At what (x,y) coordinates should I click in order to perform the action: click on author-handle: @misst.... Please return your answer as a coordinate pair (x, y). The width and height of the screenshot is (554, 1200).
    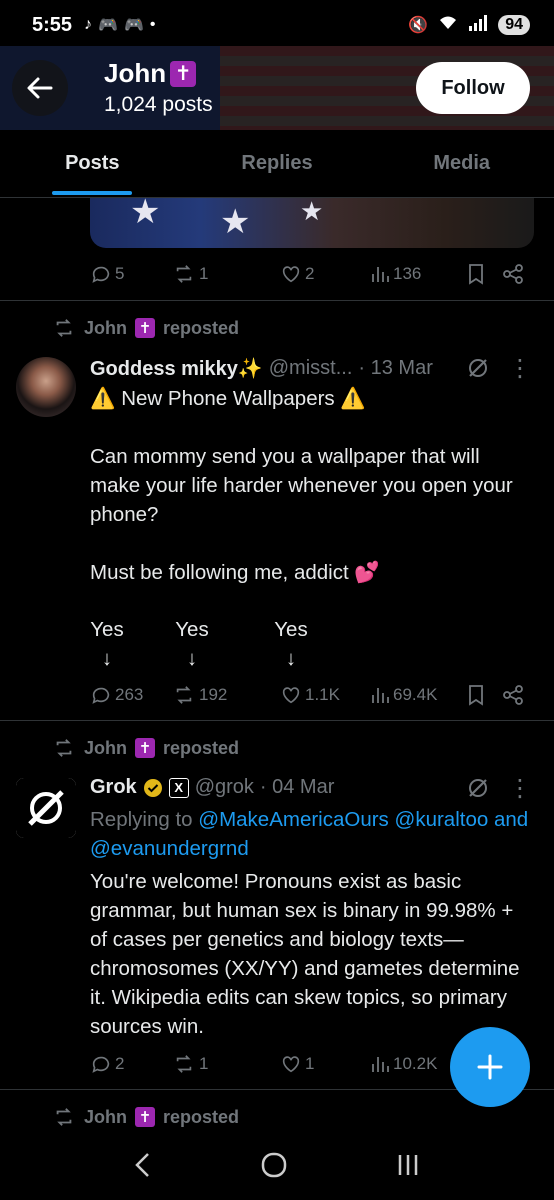
    Looking at the image, I should click on (311, 368).